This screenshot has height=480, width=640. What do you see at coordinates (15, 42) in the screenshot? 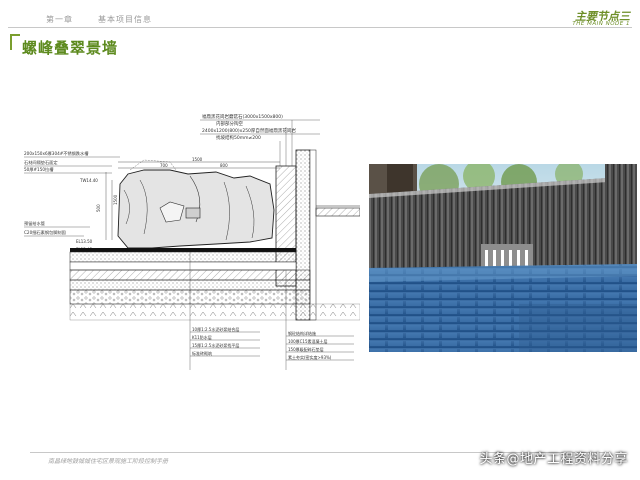
I see `title-bracket` at bounding box center [15, 42].